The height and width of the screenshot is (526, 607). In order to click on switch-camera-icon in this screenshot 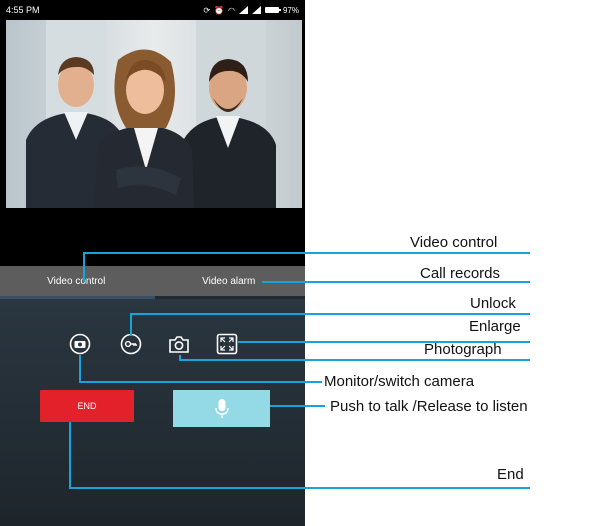, I will do `click(80, 344)`.